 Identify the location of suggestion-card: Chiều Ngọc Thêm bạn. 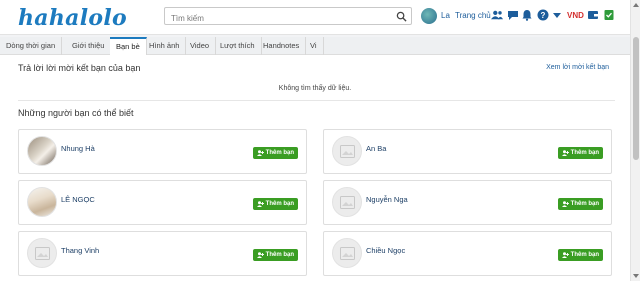
(467, 253).